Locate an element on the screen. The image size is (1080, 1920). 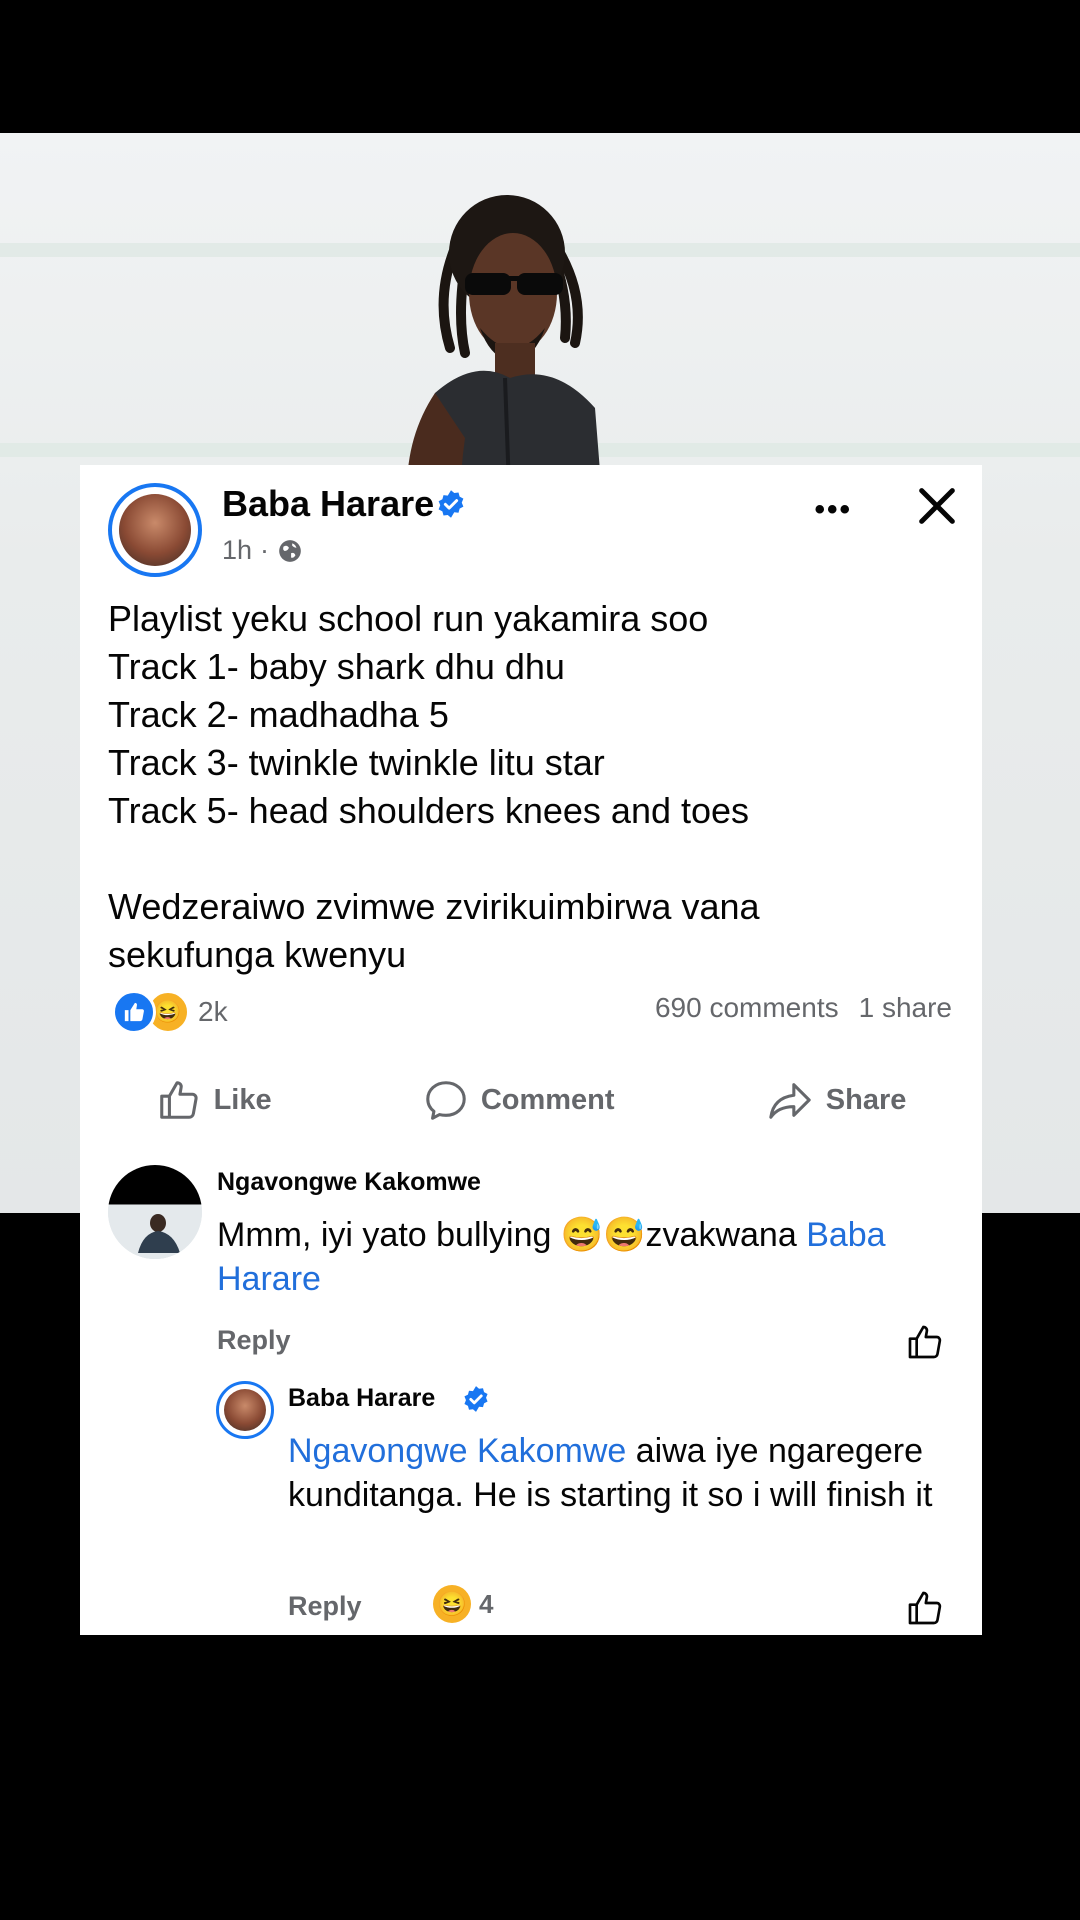
reaction-summary: 😆 2k is located at coordinates (170, 1012).